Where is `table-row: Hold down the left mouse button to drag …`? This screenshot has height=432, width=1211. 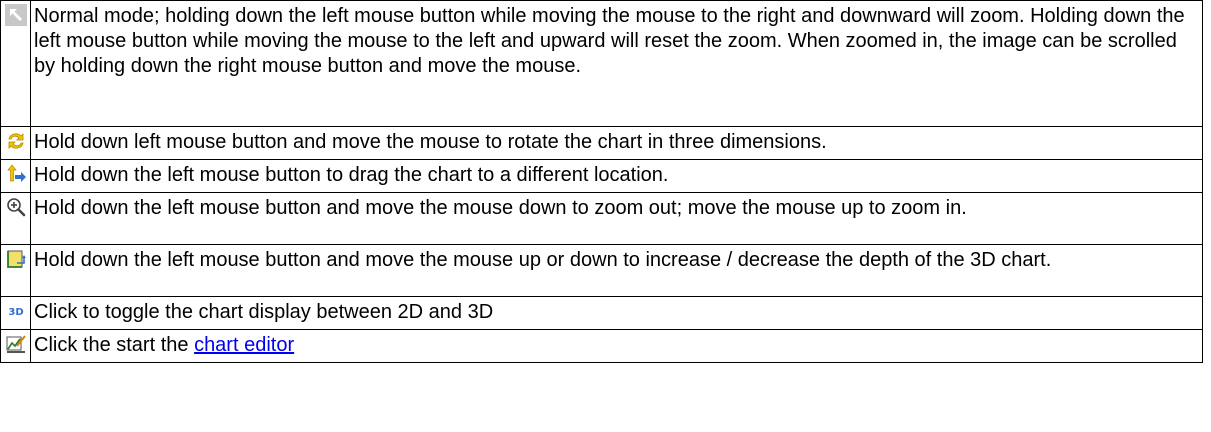
table-row: Hold down the left mouse button to drag … is located at coordinates (601, 176).